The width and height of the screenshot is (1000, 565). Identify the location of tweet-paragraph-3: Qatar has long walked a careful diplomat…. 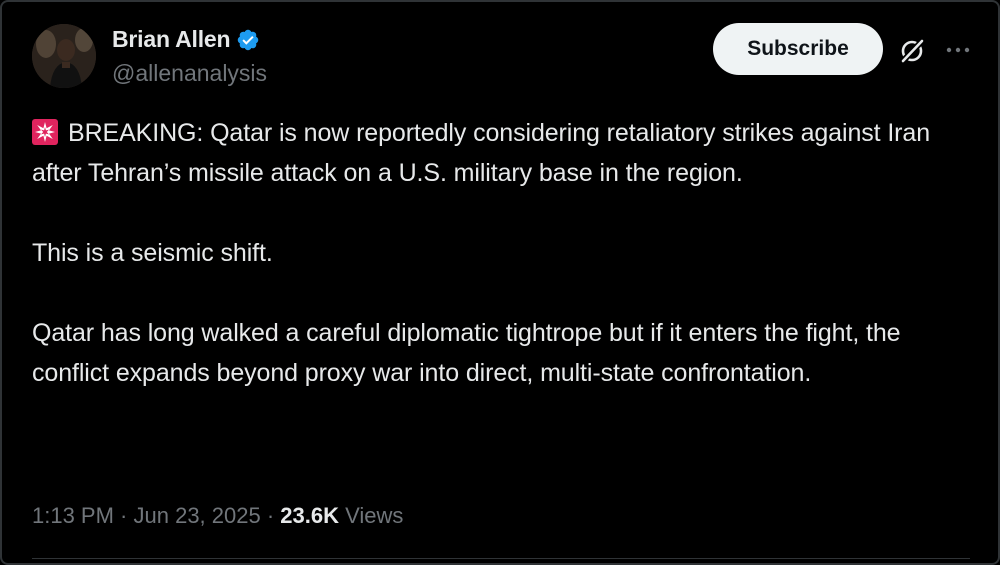
(466, 353).